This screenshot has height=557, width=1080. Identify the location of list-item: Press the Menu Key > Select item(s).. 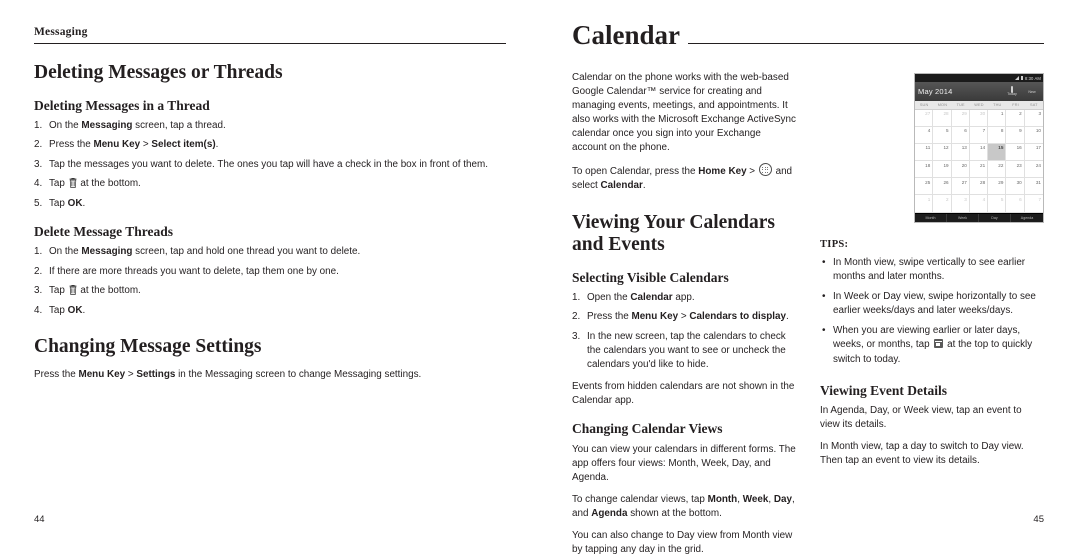
(126, 145).